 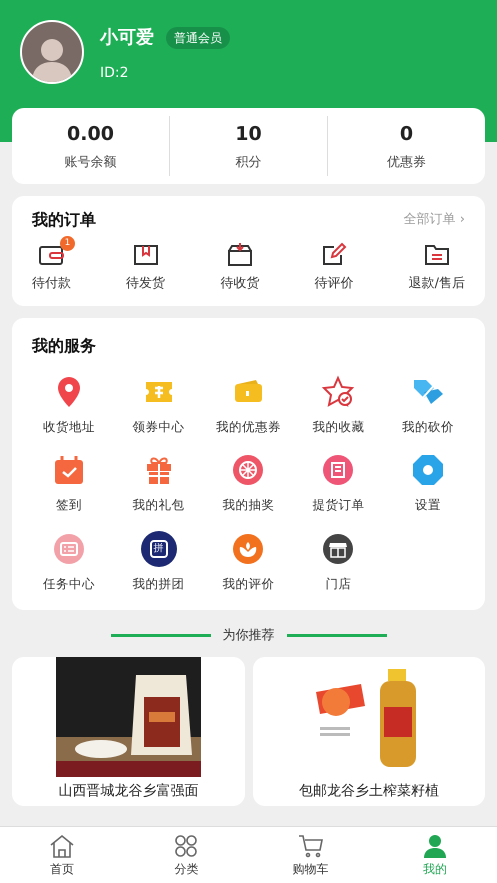 What do you see at coordinates (69, 562) in the screenshot?
I see `service-button: 任务中心` at bounding box center [69, 562].